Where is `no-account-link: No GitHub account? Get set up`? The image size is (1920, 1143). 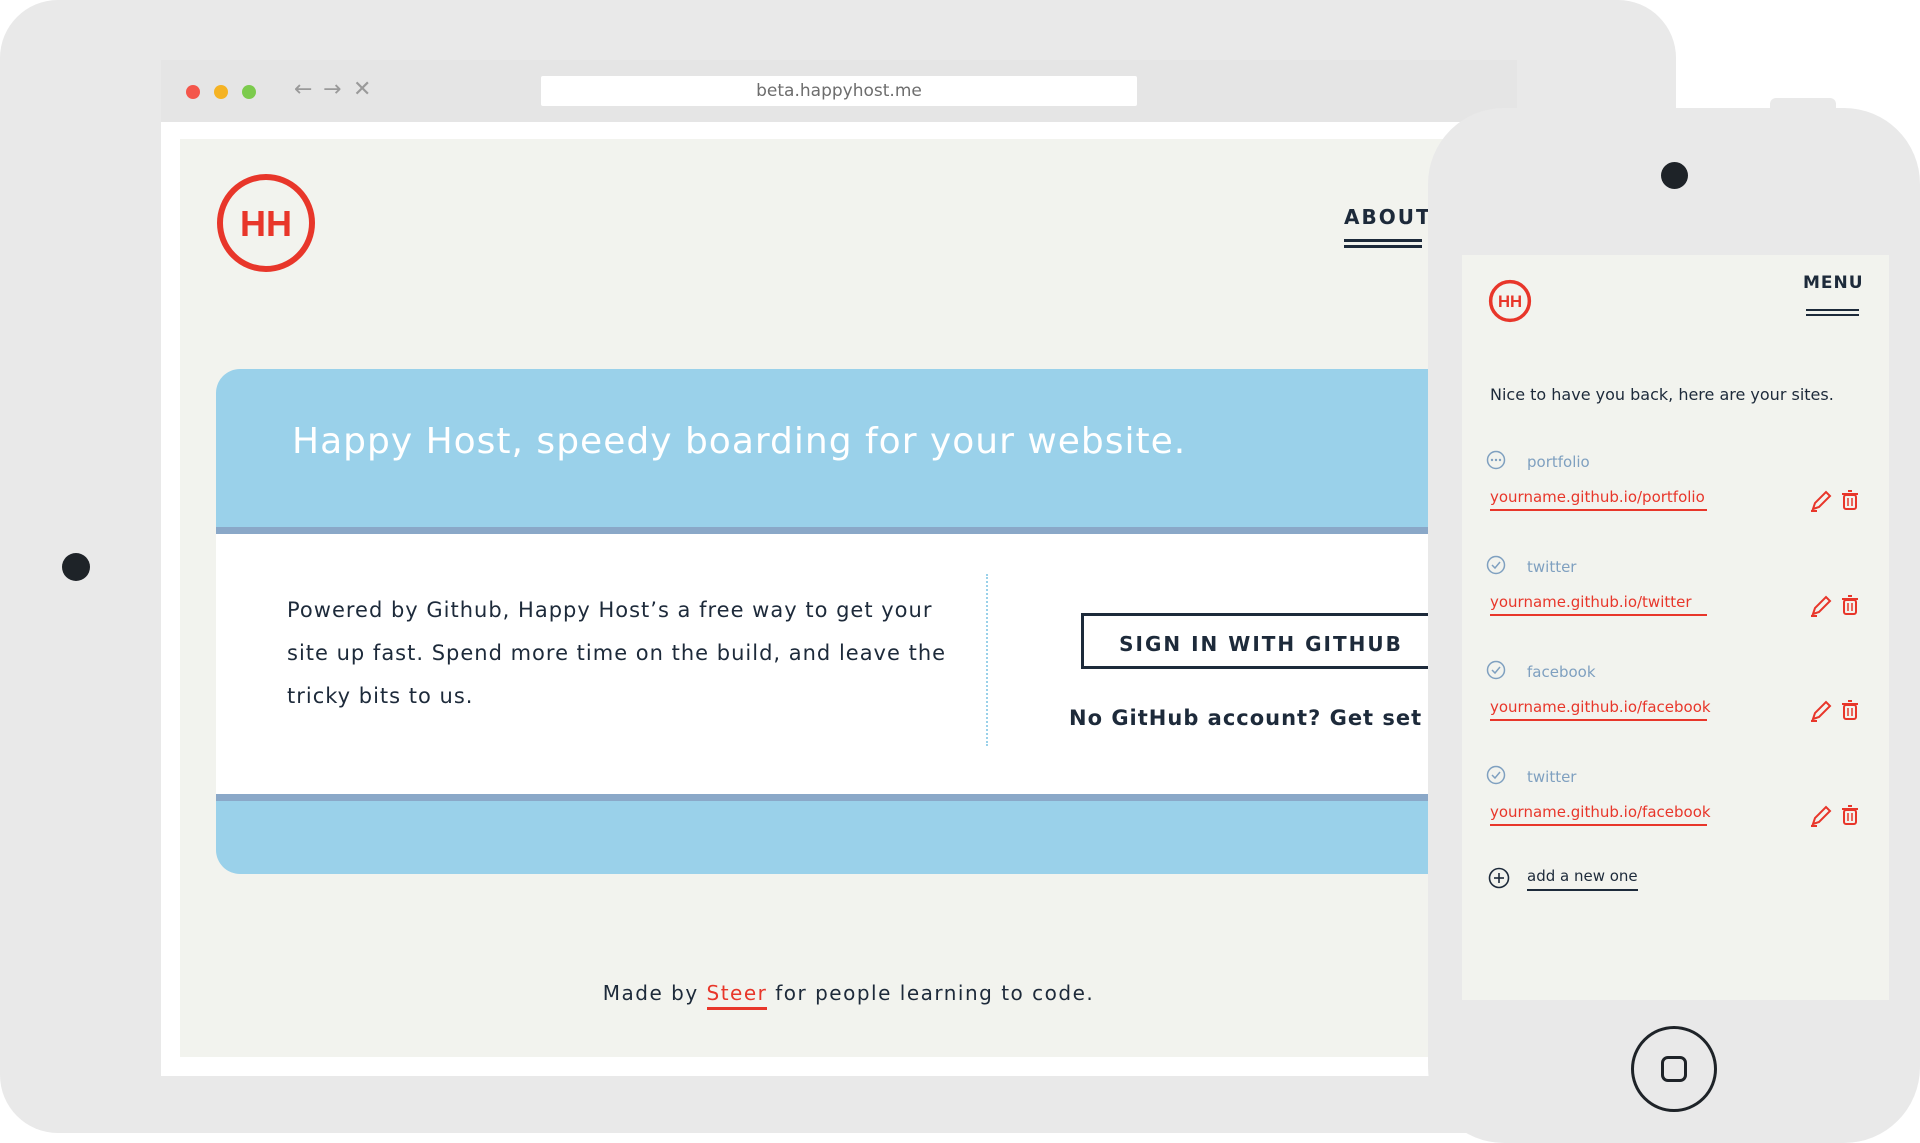
no-account-link: No GitHub account? Get set up is located at coordinates (1266, 718).